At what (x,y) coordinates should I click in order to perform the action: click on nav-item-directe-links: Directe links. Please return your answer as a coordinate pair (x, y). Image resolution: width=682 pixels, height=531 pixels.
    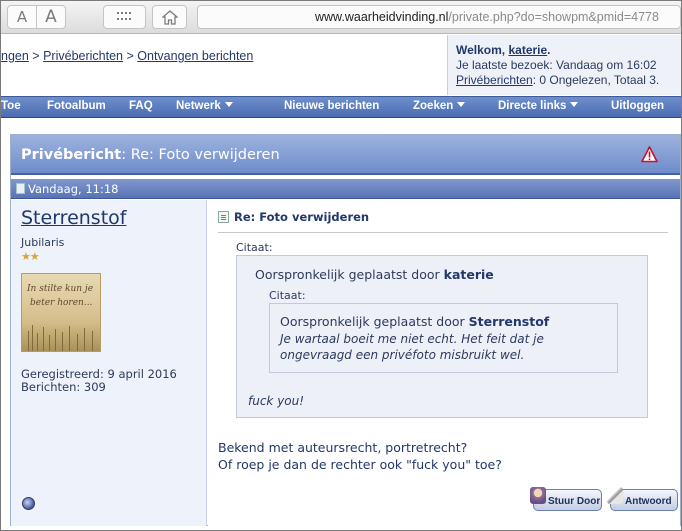
    Looking at the image, I should click on (538, 106).